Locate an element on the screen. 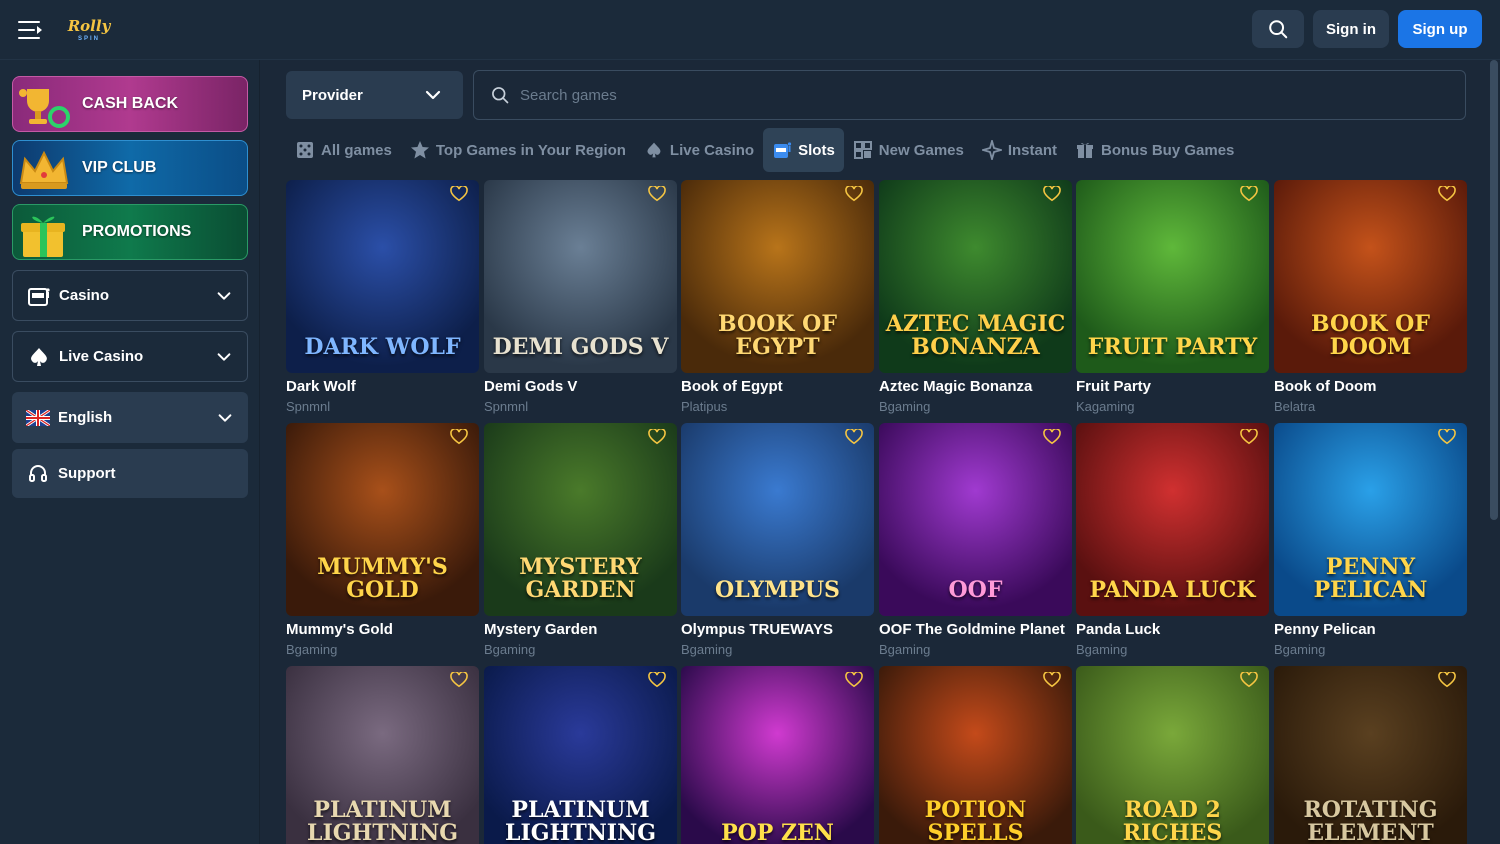 The width and height of the screenshot is (1500, 844). tab-slots: Slots is located at coordinates (803, 150).